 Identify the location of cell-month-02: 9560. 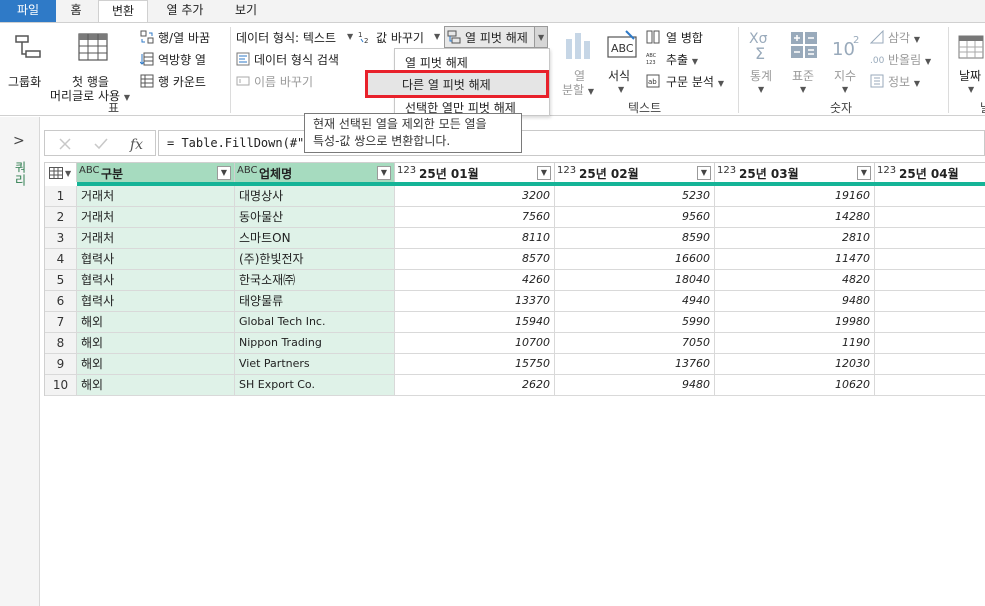
(635, 217).